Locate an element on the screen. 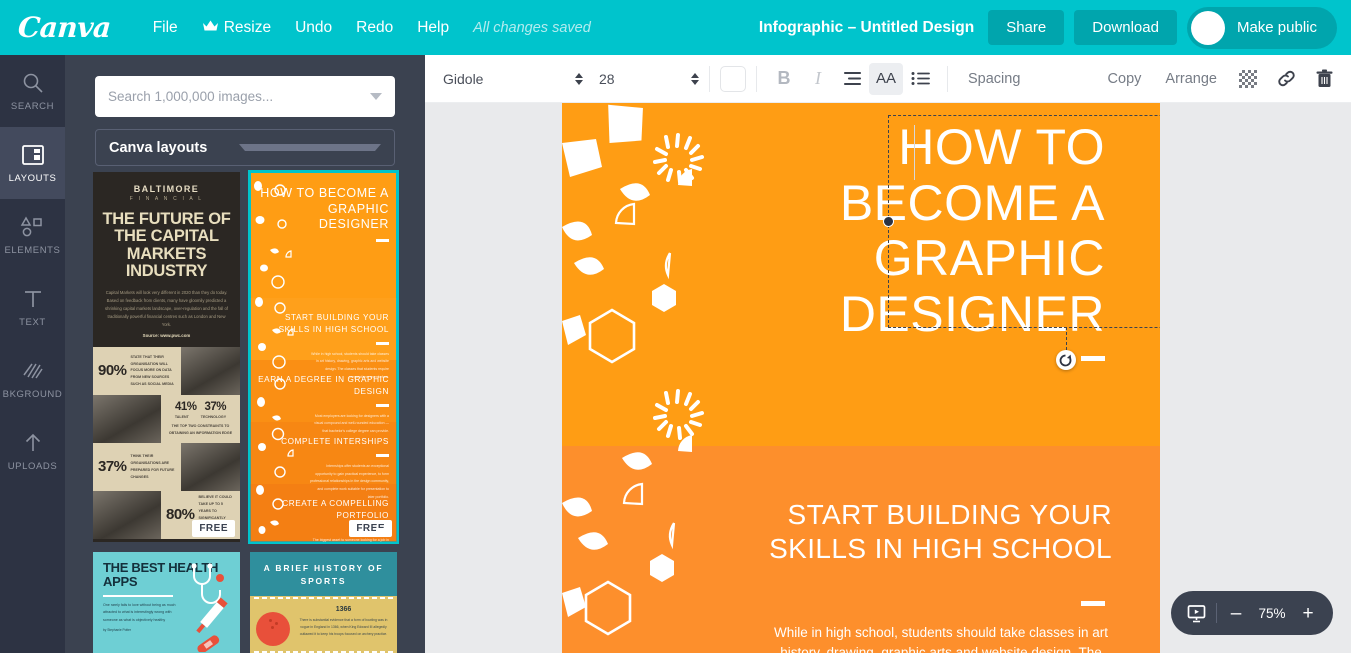 The image size is (1351, 653). sidebar-item-text: TEXT is located at coordinates (32, 307).